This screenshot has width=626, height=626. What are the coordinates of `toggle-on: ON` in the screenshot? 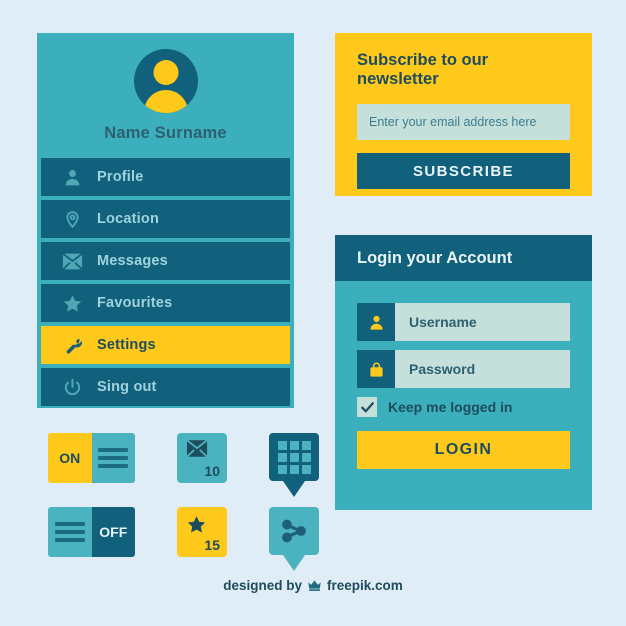 It's located at (91, 458).